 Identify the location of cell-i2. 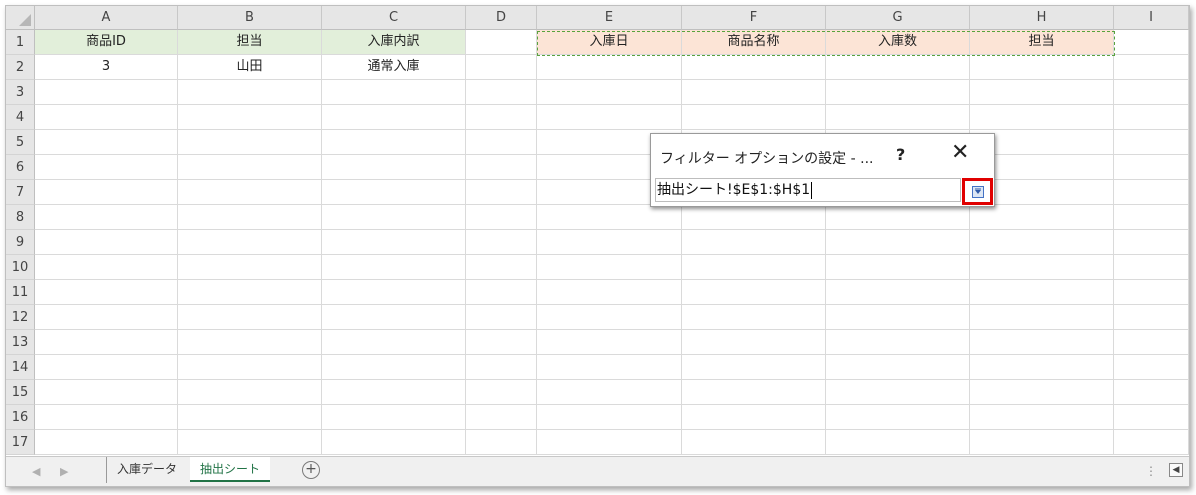
(1151, 67).